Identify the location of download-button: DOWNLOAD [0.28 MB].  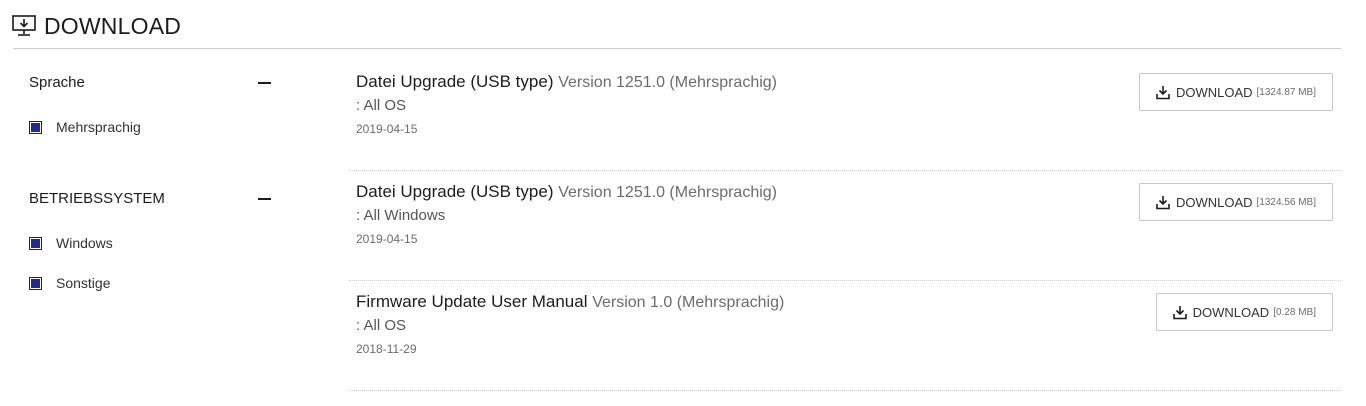
(1244, 312).